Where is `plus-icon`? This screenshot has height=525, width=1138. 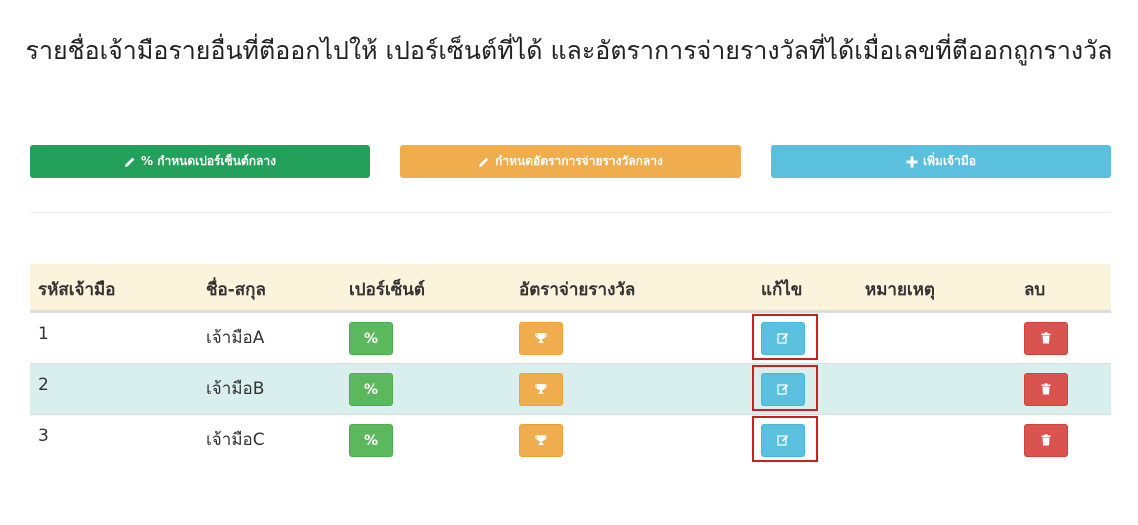
plus-icon is located at coordinates (912, 162).